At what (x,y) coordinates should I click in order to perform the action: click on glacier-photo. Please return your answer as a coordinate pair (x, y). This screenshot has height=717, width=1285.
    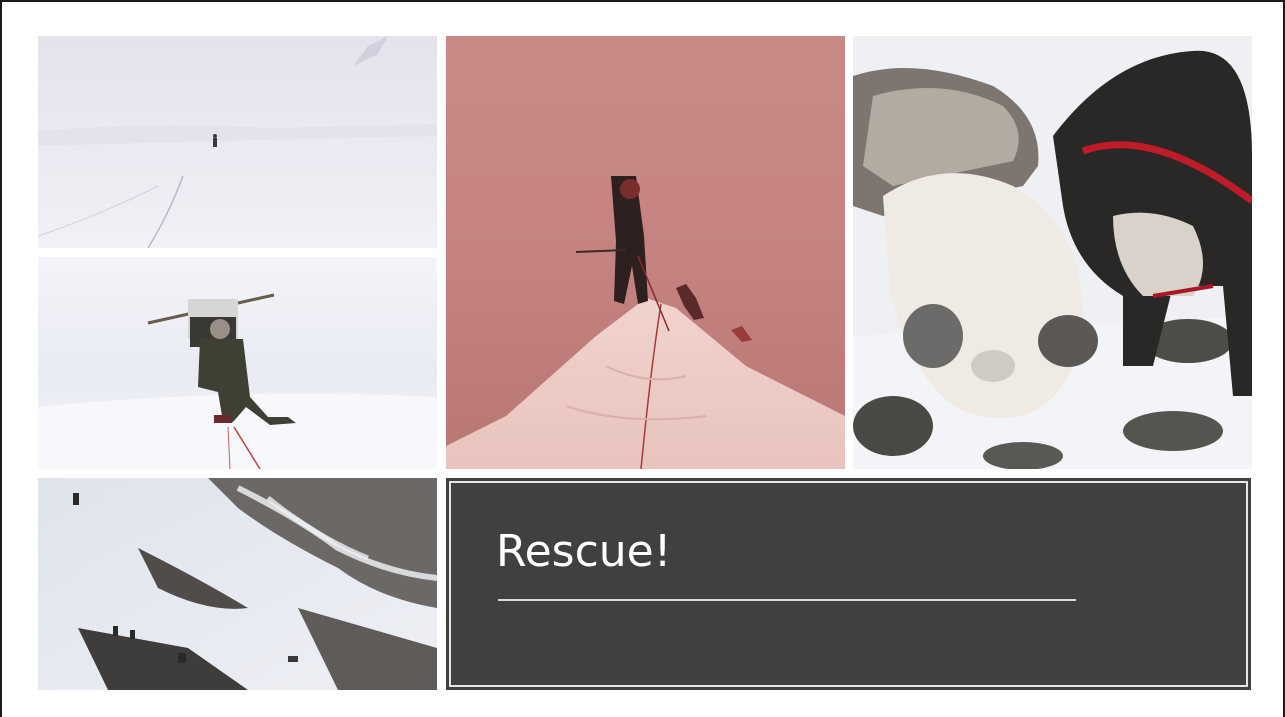
    Looking at the image, I should click on (237, 142).